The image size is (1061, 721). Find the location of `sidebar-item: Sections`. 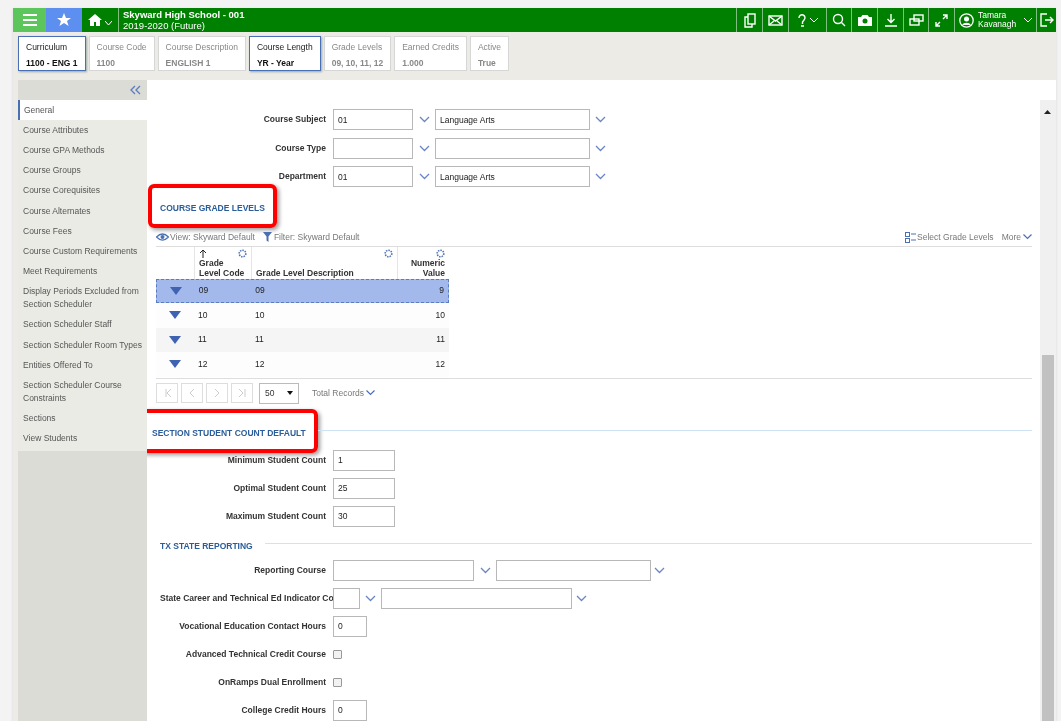

sidebar-item: Sections is located at coordinates (82, 418).